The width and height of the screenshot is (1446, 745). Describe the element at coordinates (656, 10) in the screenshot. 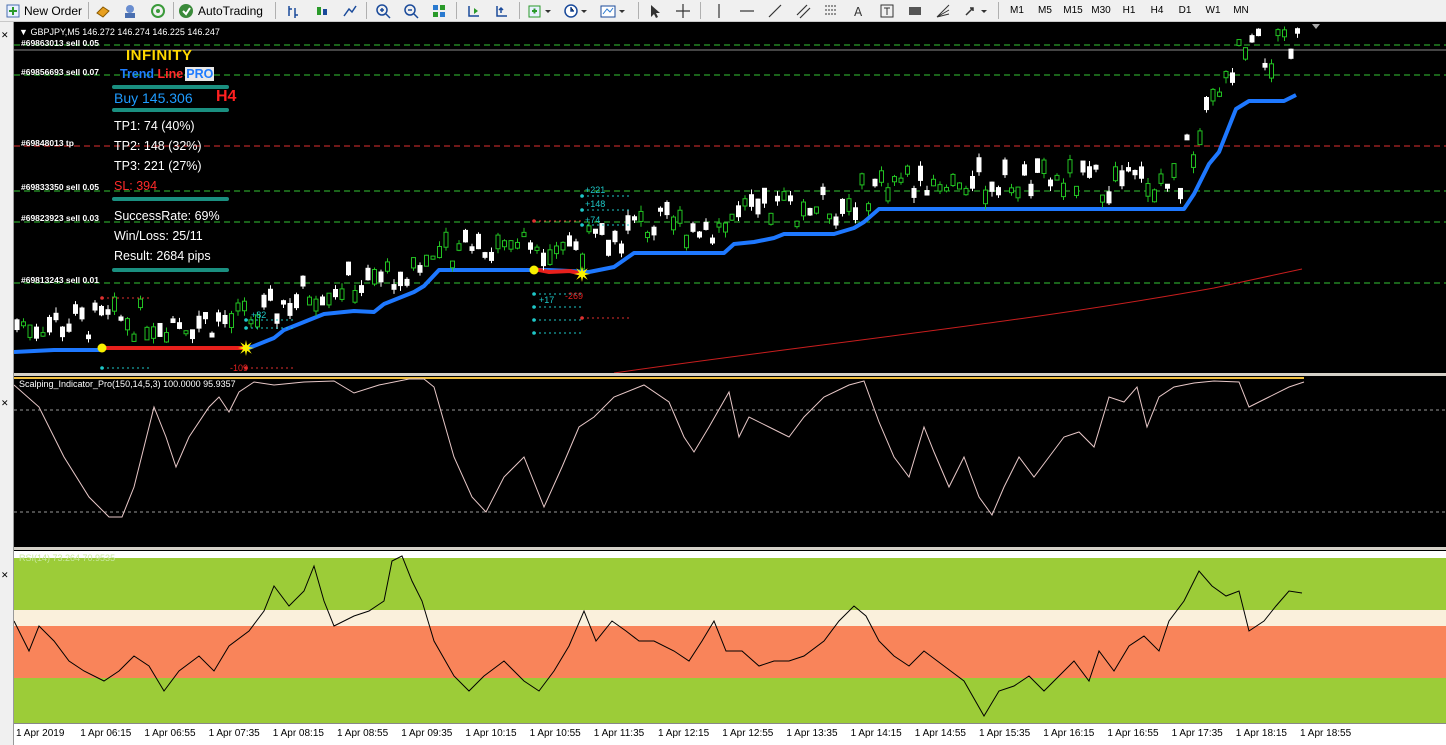

I see `cursor-icon` at that location.